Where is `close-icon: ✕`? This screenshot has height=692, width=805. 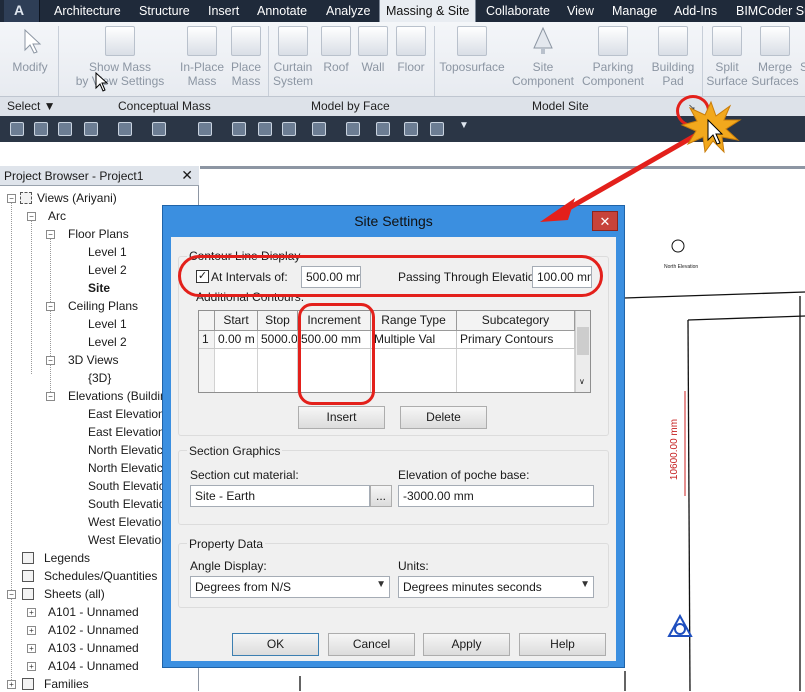
close-icon: ✕ is located at coordinates (187, 175).